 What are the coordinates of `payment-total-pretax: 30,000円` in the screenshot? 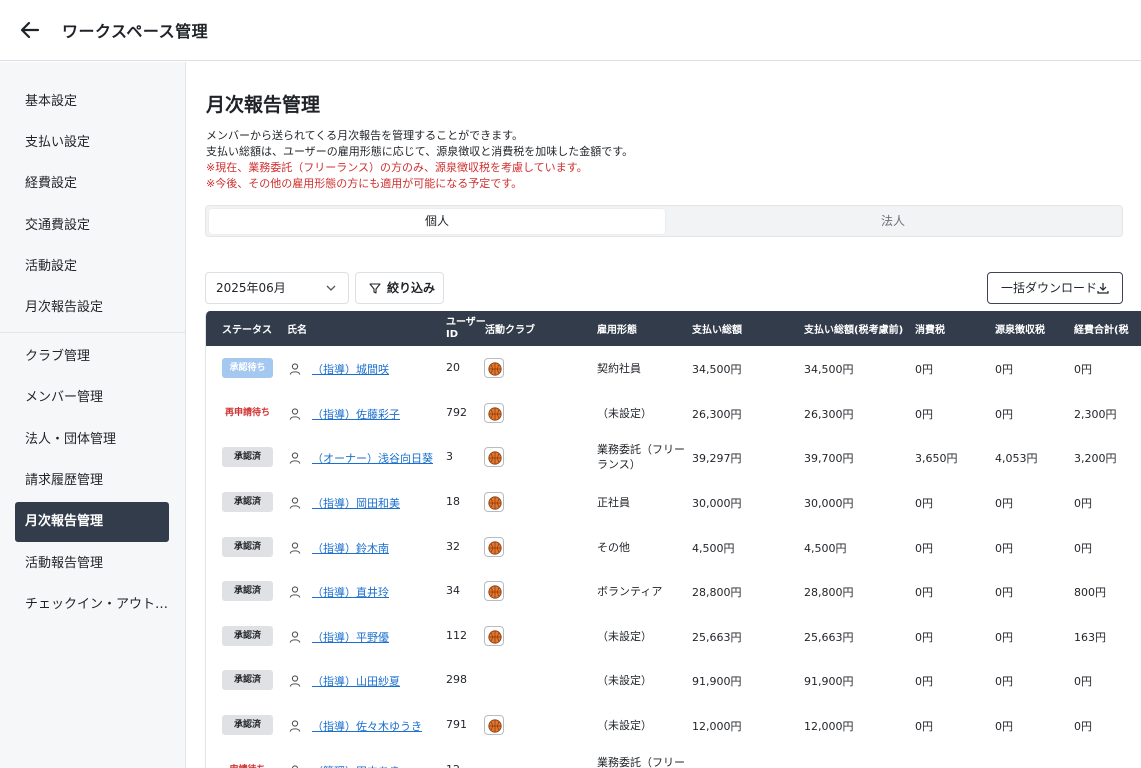 It's located at (829, 504).